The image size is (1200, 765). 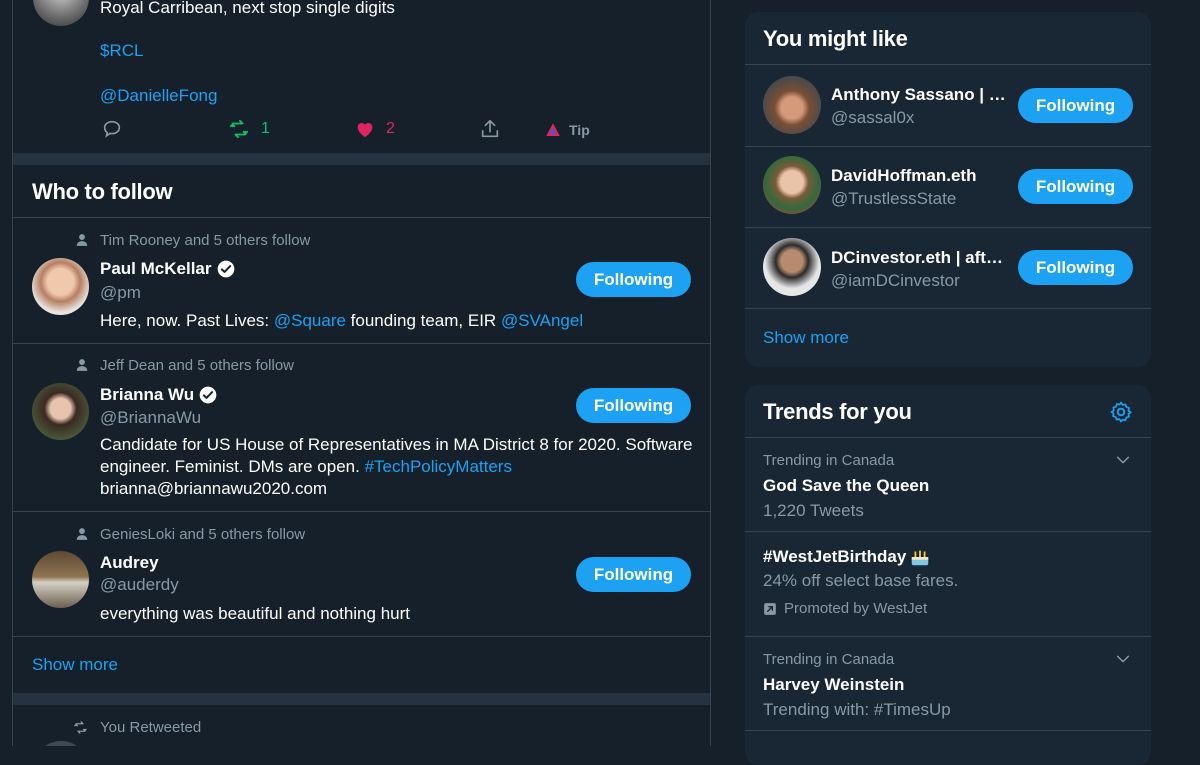 I want to click on bio-hashtag-link: #TechPolicyMatters, so click(x=438, y=466).